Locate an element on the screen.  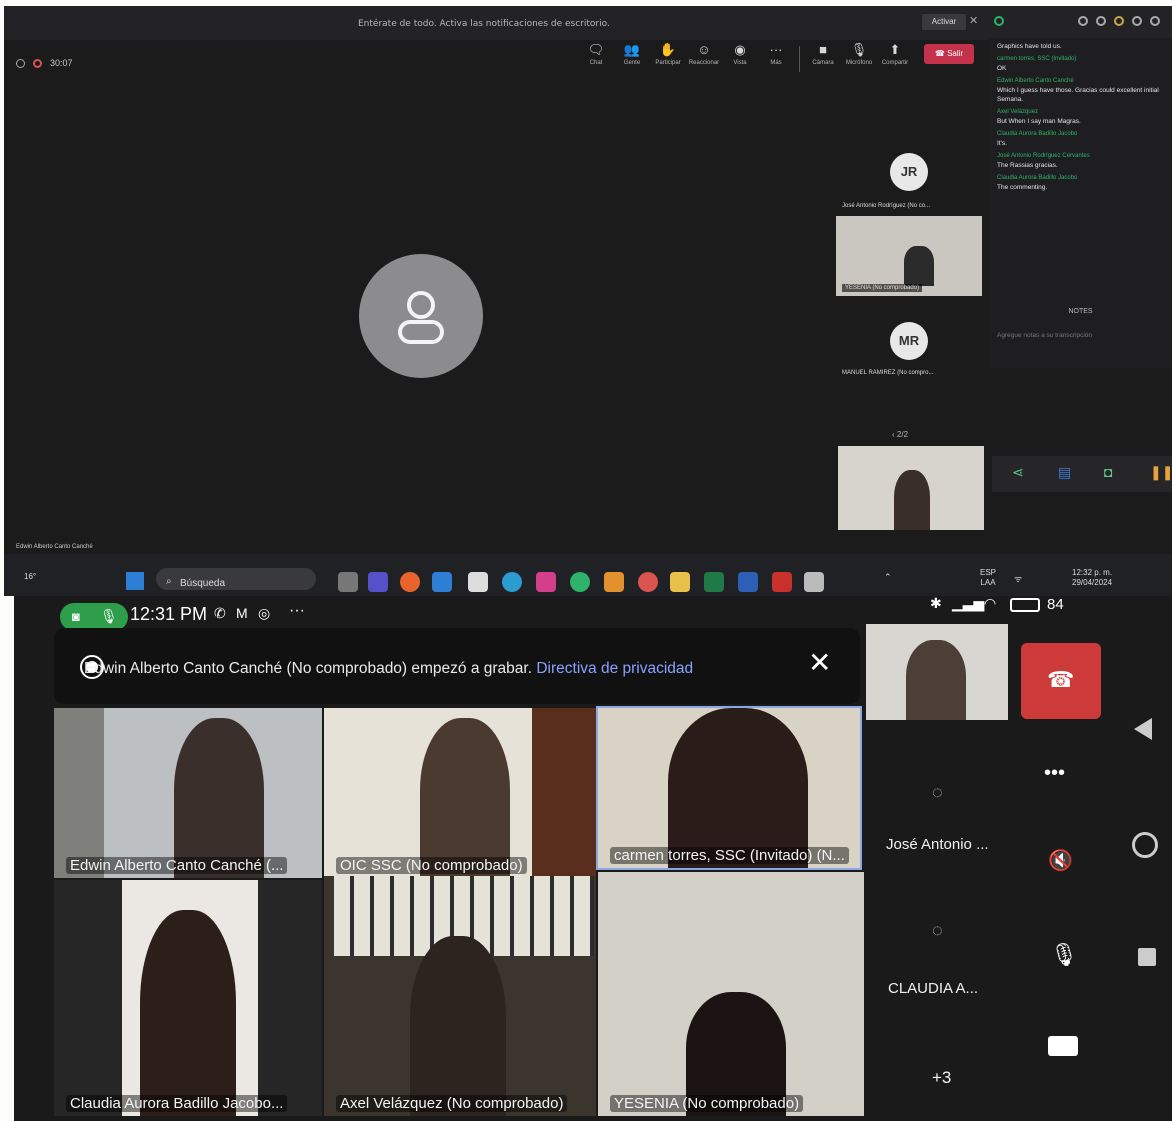
store-icon is located at coordinates (478, 582).